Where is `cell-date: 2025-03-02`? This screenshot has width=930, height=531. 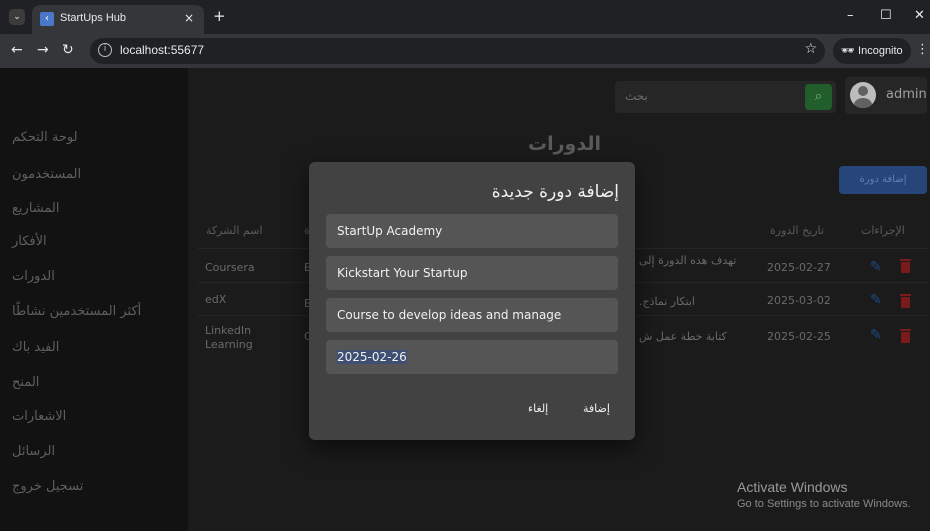
cell-date: 2025-03-02 is located at coordinates (799, 300).